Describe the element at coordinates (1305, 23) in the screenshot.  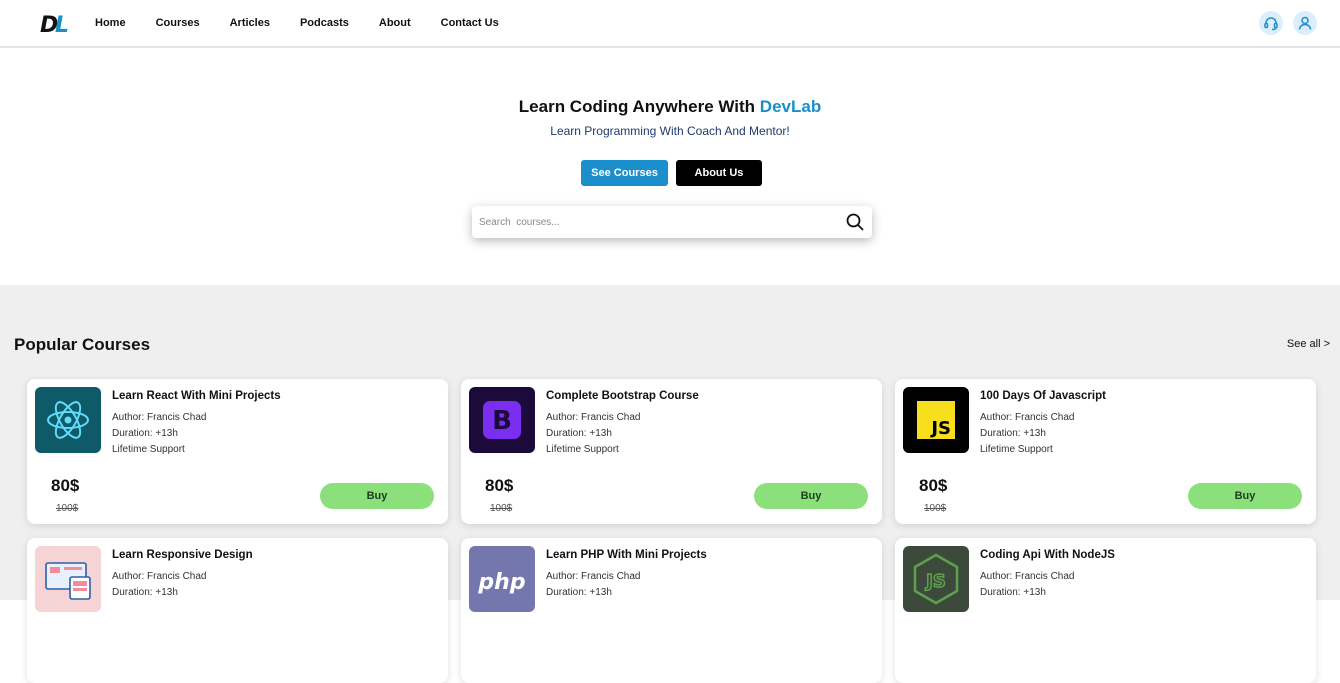
I see `user-icon` at that location.